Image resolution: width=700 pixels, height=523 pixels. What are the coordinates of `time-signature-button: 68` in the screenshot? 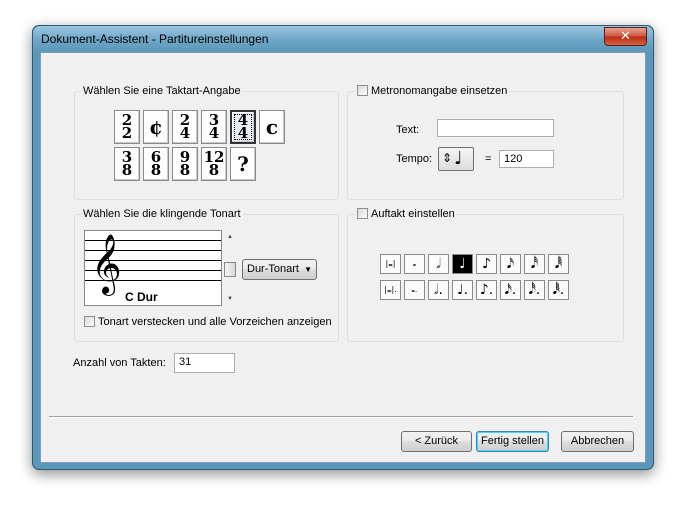 It's located at (156, 164).